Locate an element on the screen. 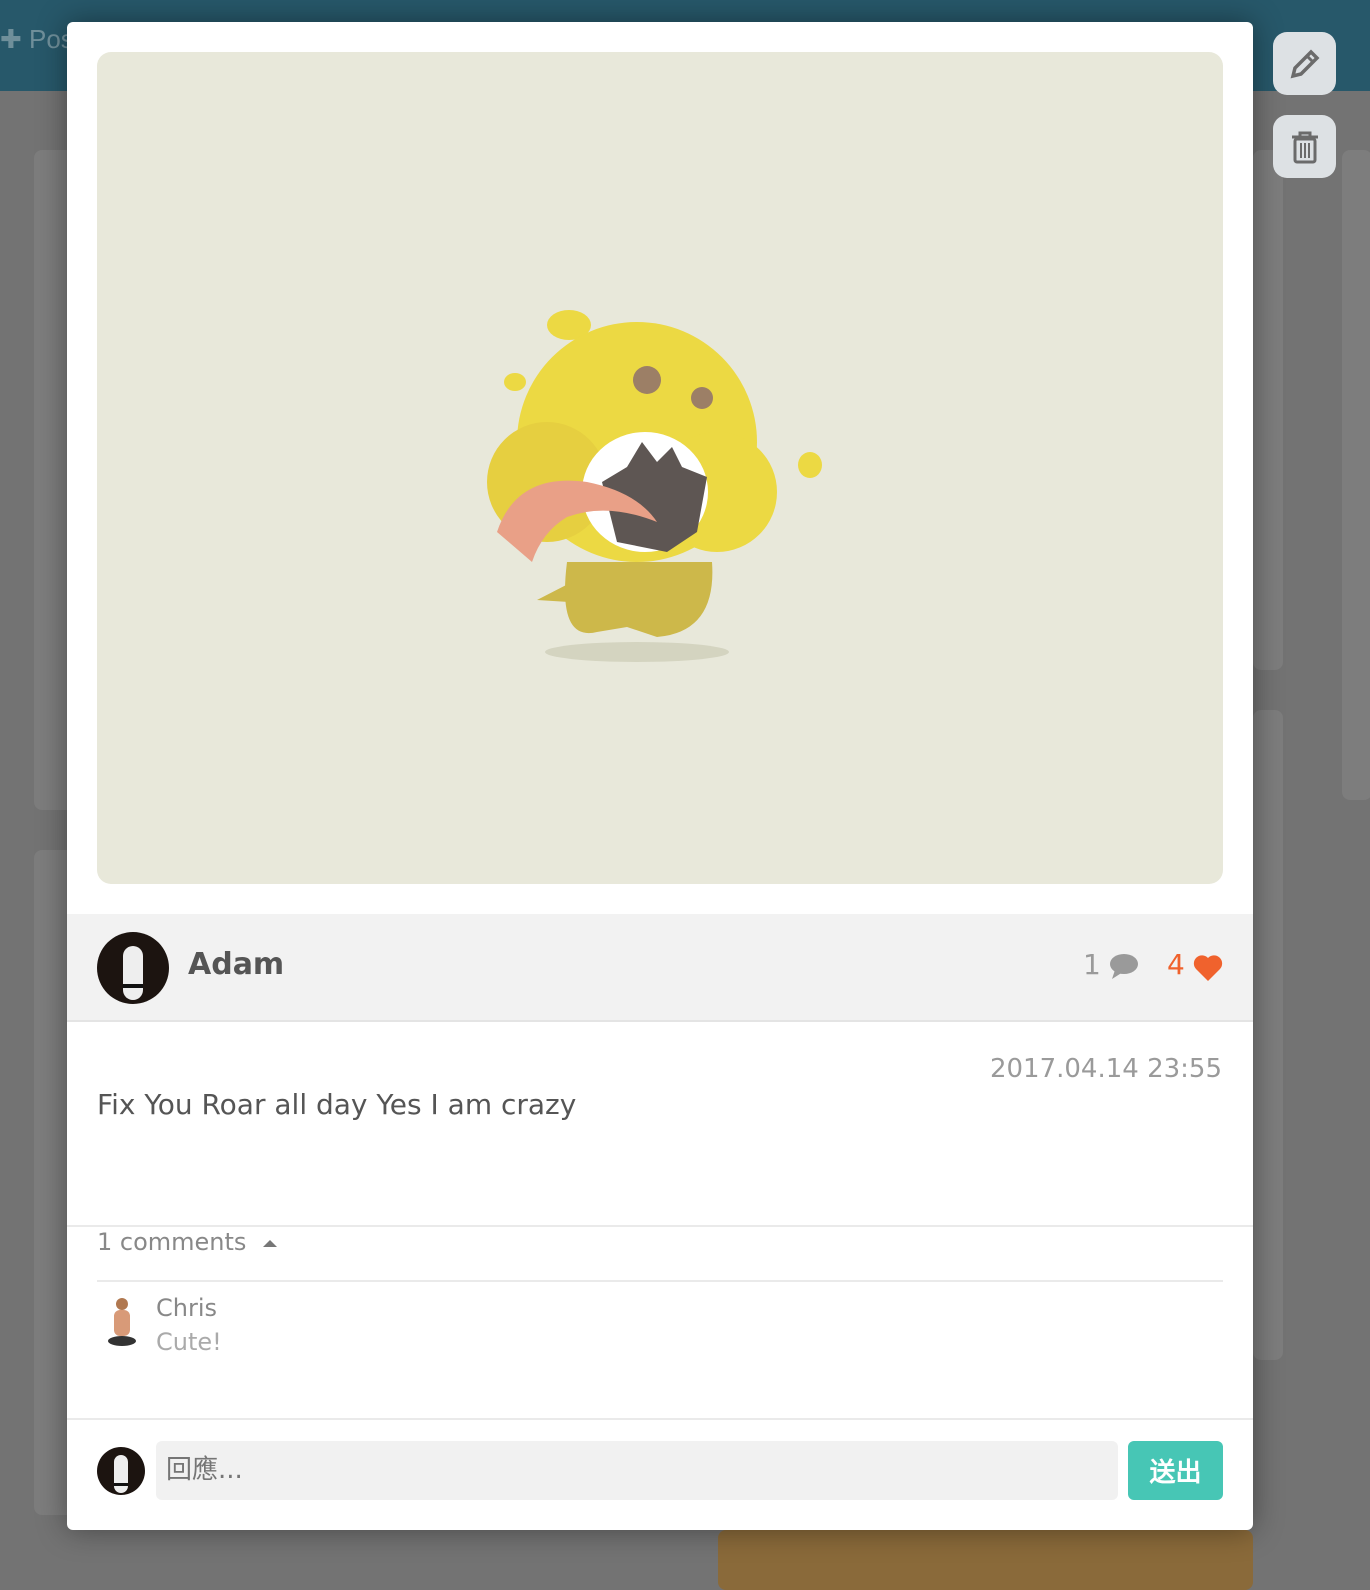 The image size is (1370, 1590). author-name: Adam is located at coordinates (236, 964).